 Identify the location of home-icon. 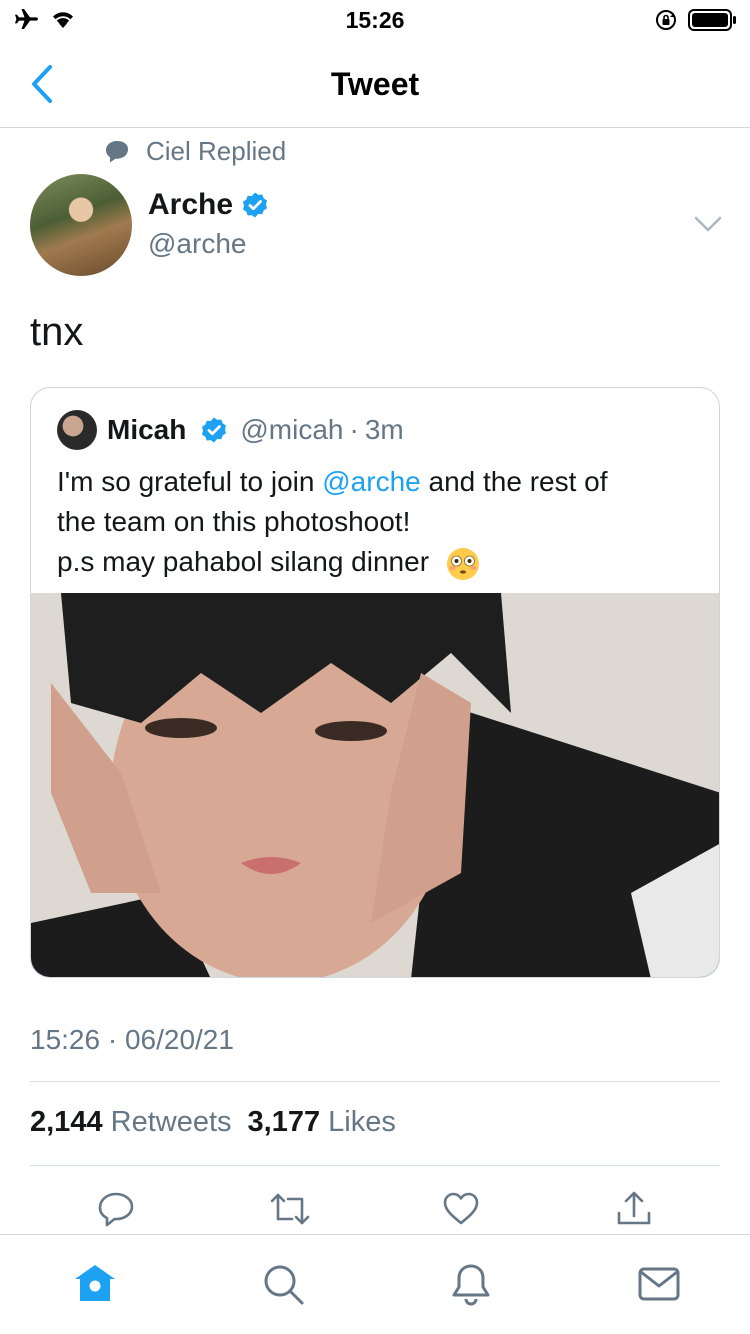
(95, 1283).